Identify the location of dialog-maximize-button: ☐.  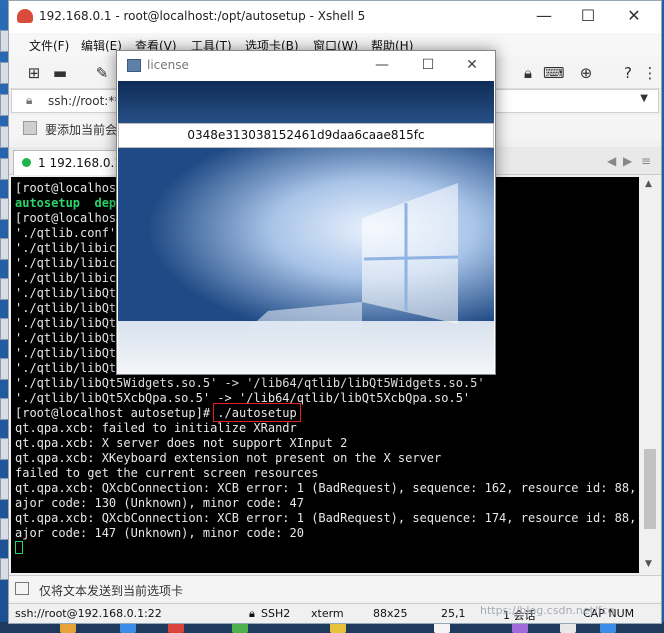
(428, 66).